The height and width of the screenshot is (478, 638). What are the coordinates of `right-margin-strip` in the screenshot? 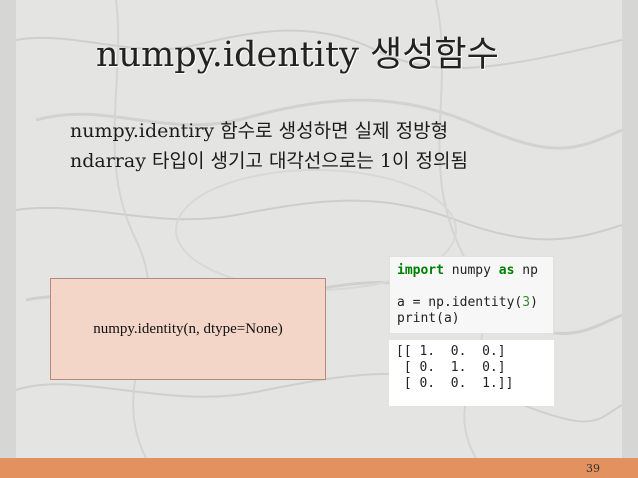 It's located at (630, 229).